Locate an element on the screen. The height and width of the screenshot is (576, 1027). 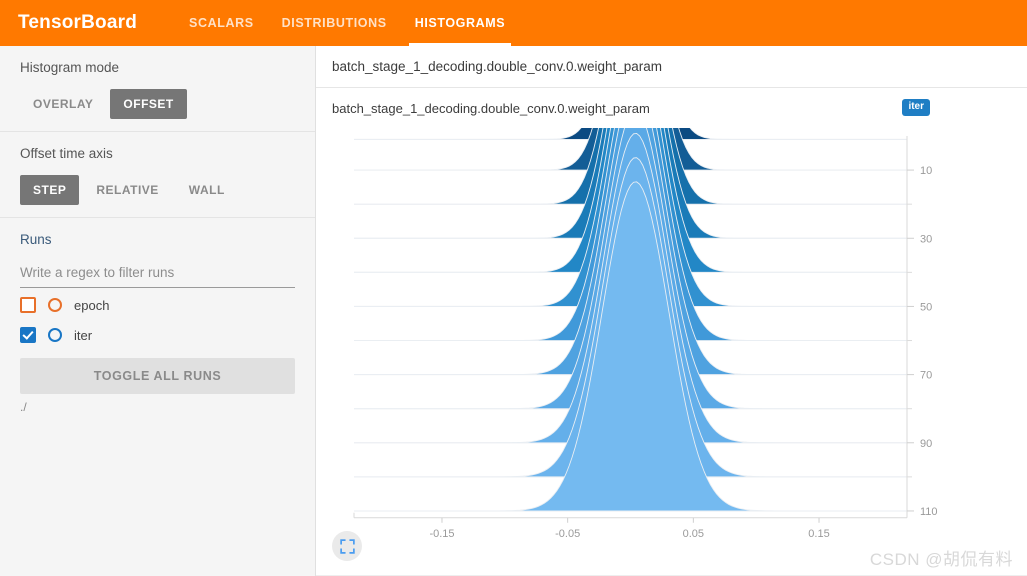
tab-scalars: SCALARS is located at coordinates (221, 23).